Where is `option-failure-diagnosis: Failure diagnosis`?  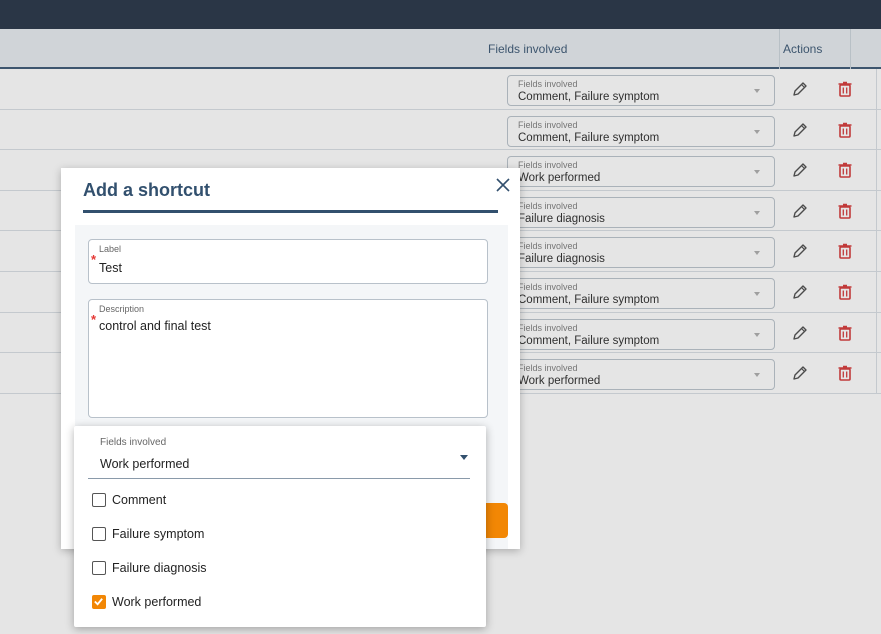
option-failure-diagnosis: Failure diagnosis is located at coordinates (282, 569).